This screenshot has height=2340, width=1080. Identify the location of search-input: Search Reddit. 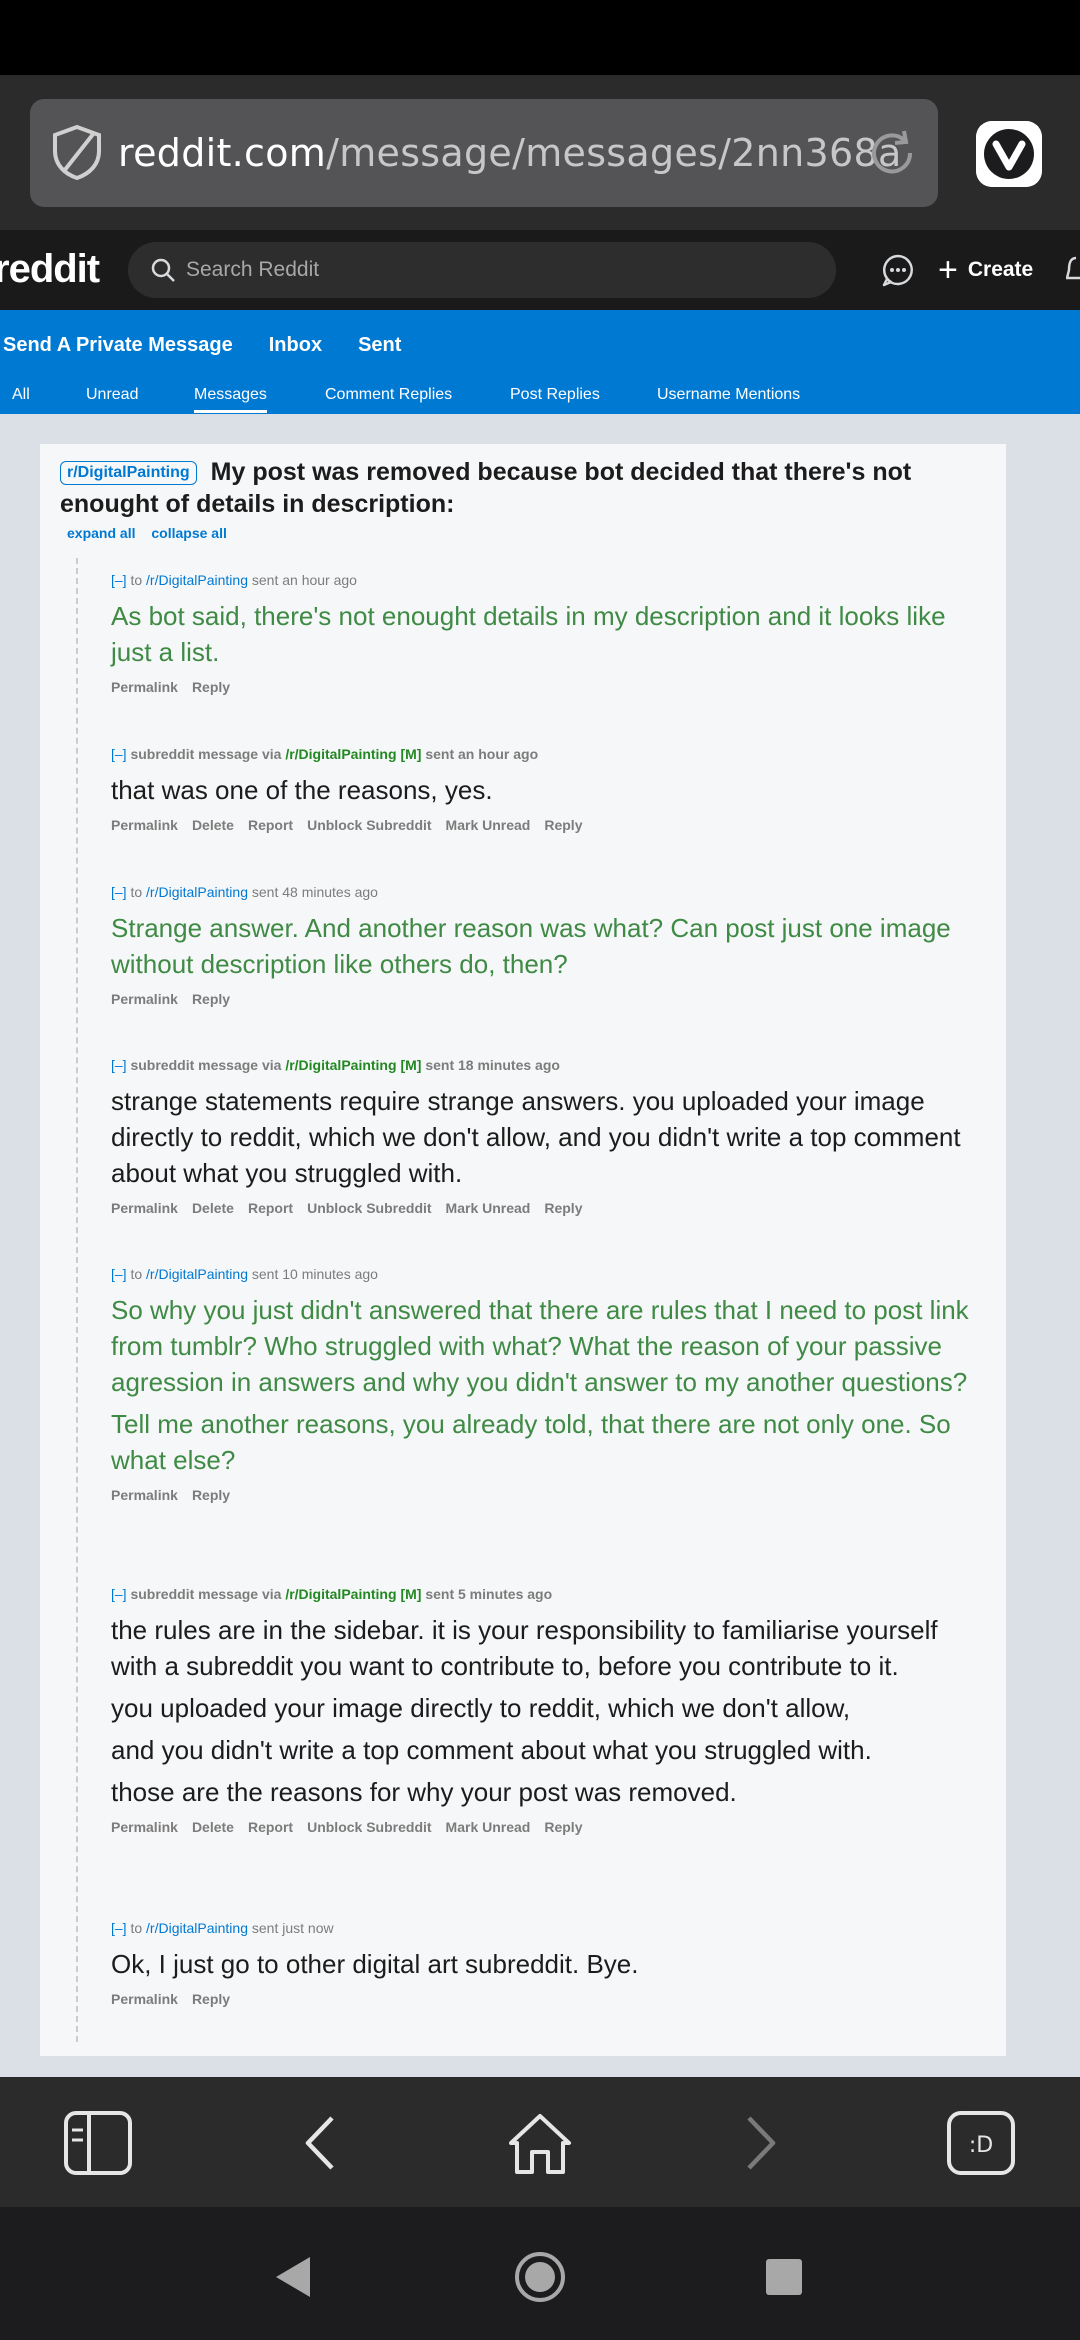
(482, 270).